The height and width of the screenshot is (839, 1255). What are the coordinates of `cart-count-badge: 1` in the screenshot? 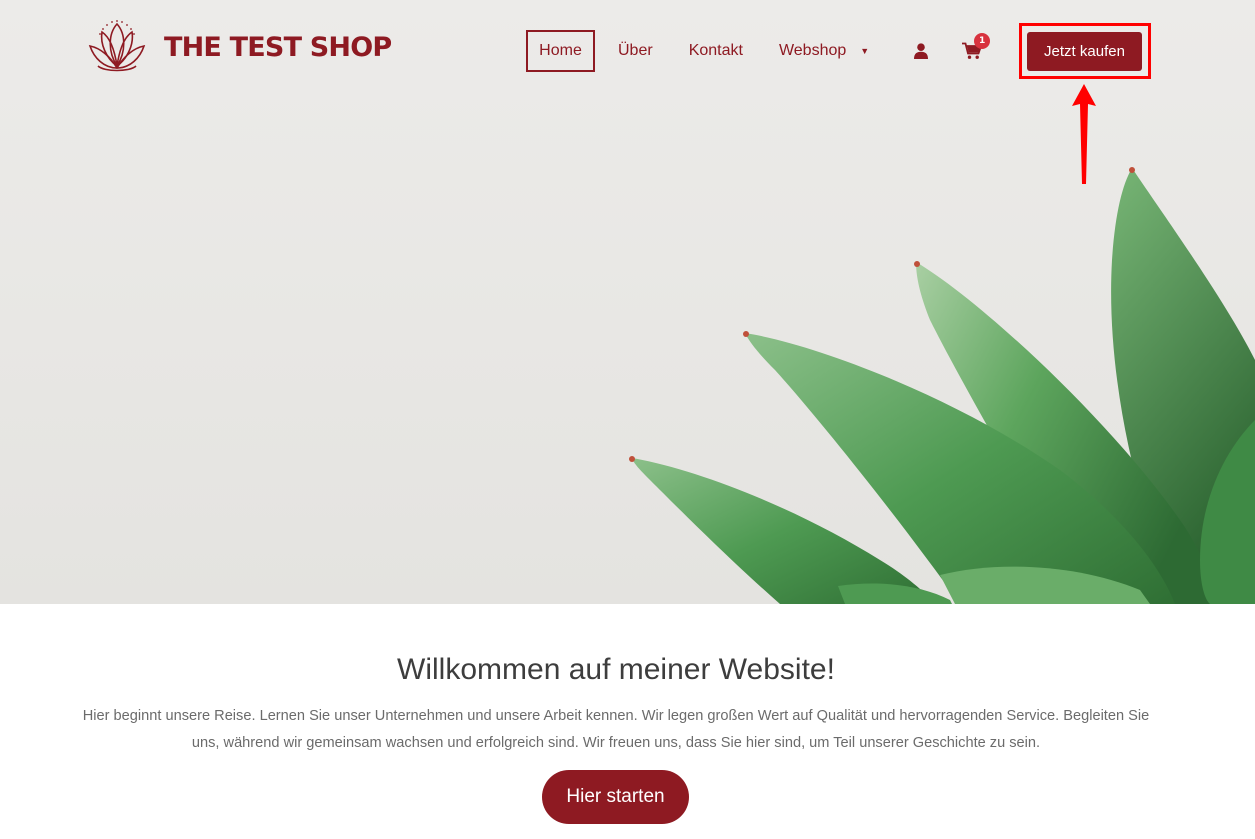 It's located at (982, 41).